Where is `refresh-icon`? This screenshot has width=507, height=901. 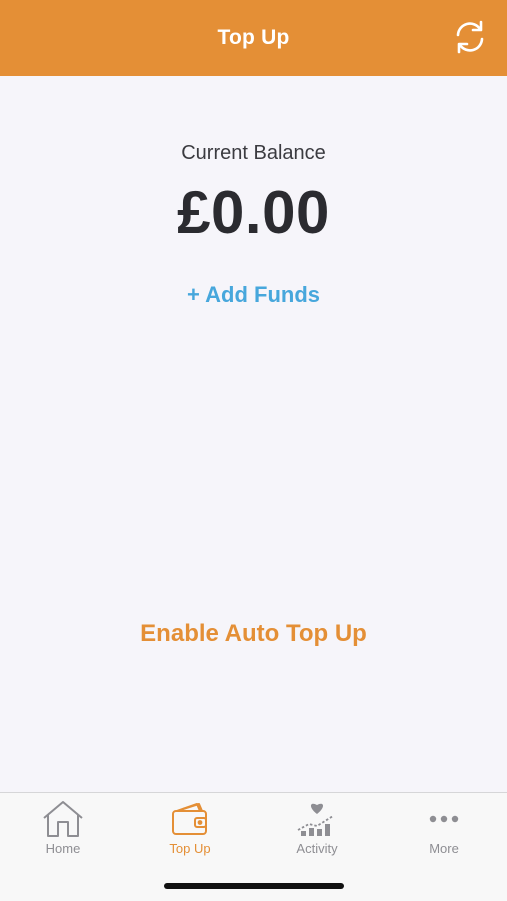 refresh-icon is located at coordinates (470, 37).